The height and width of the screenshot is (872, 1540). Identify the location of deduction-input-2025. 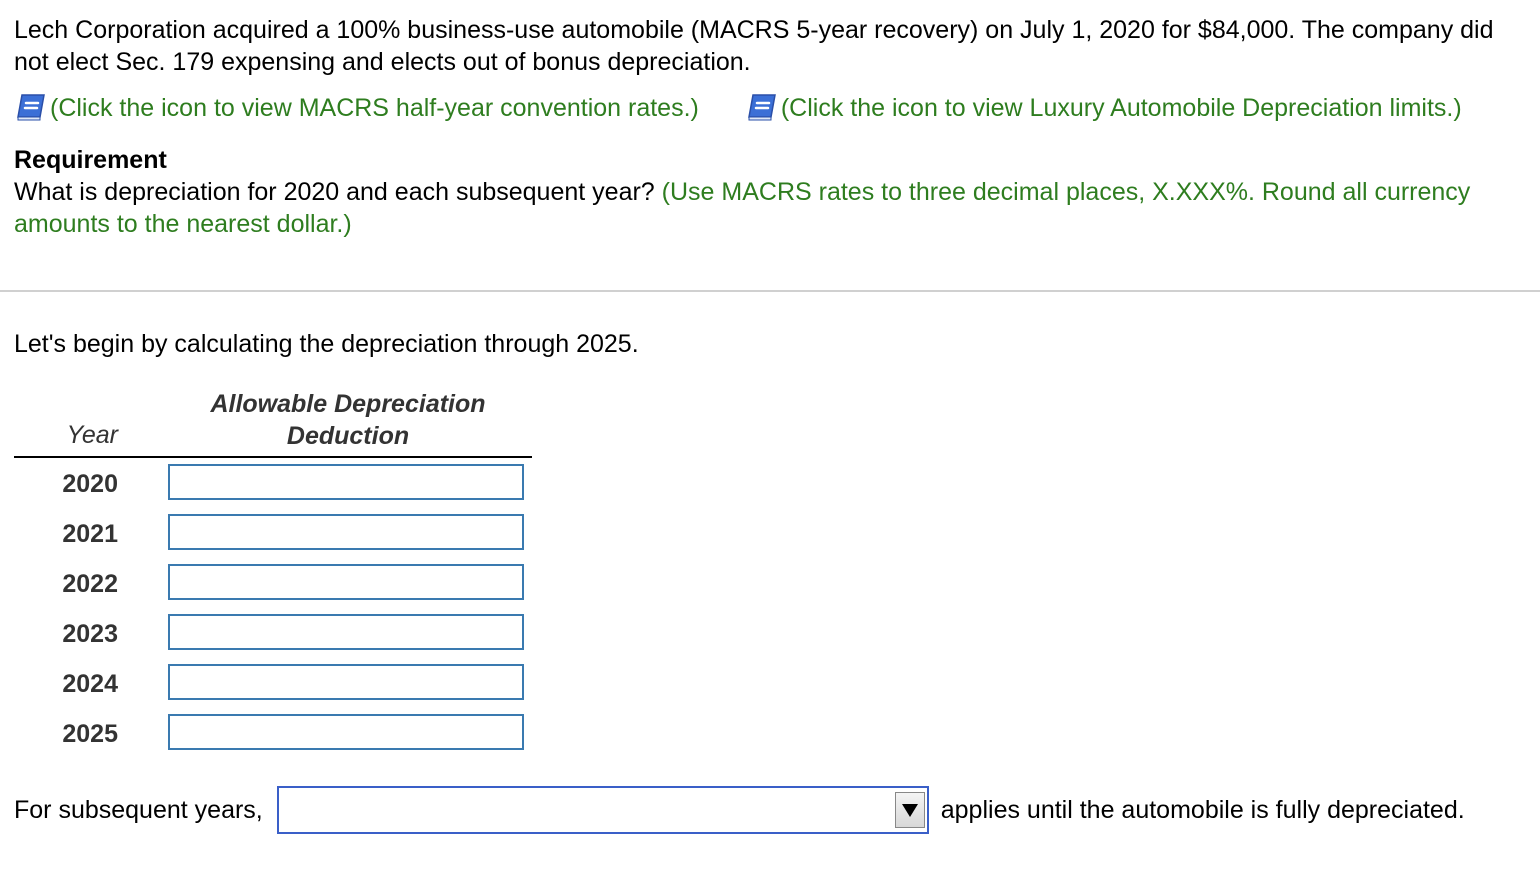
(346, 732).